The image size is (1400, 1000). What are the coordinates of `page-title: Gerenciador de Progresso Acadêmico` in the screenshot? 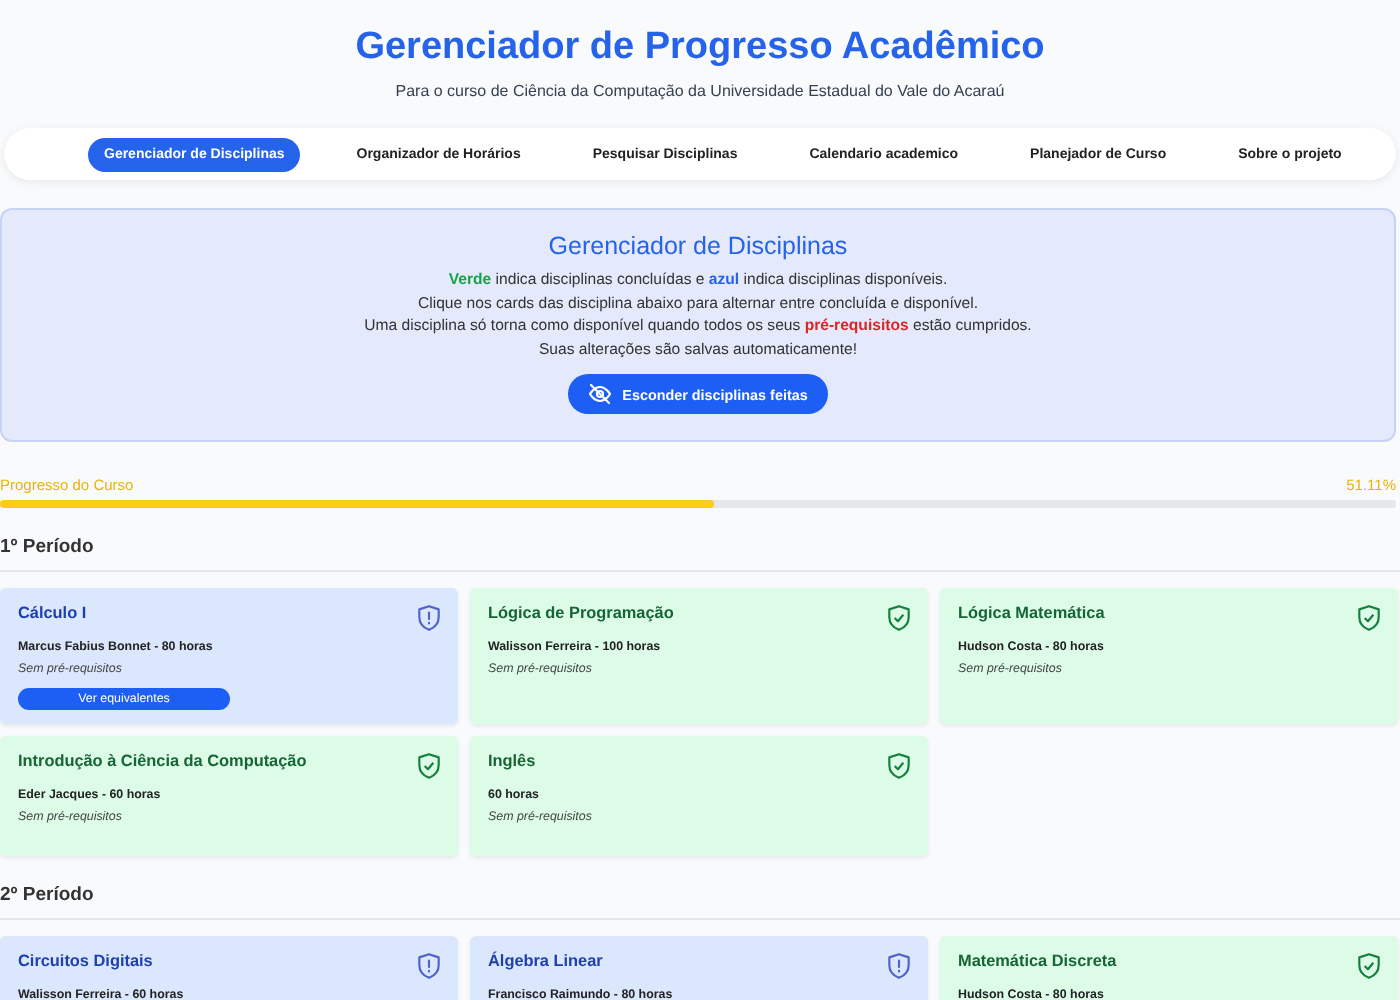 It's located at (700, 47).